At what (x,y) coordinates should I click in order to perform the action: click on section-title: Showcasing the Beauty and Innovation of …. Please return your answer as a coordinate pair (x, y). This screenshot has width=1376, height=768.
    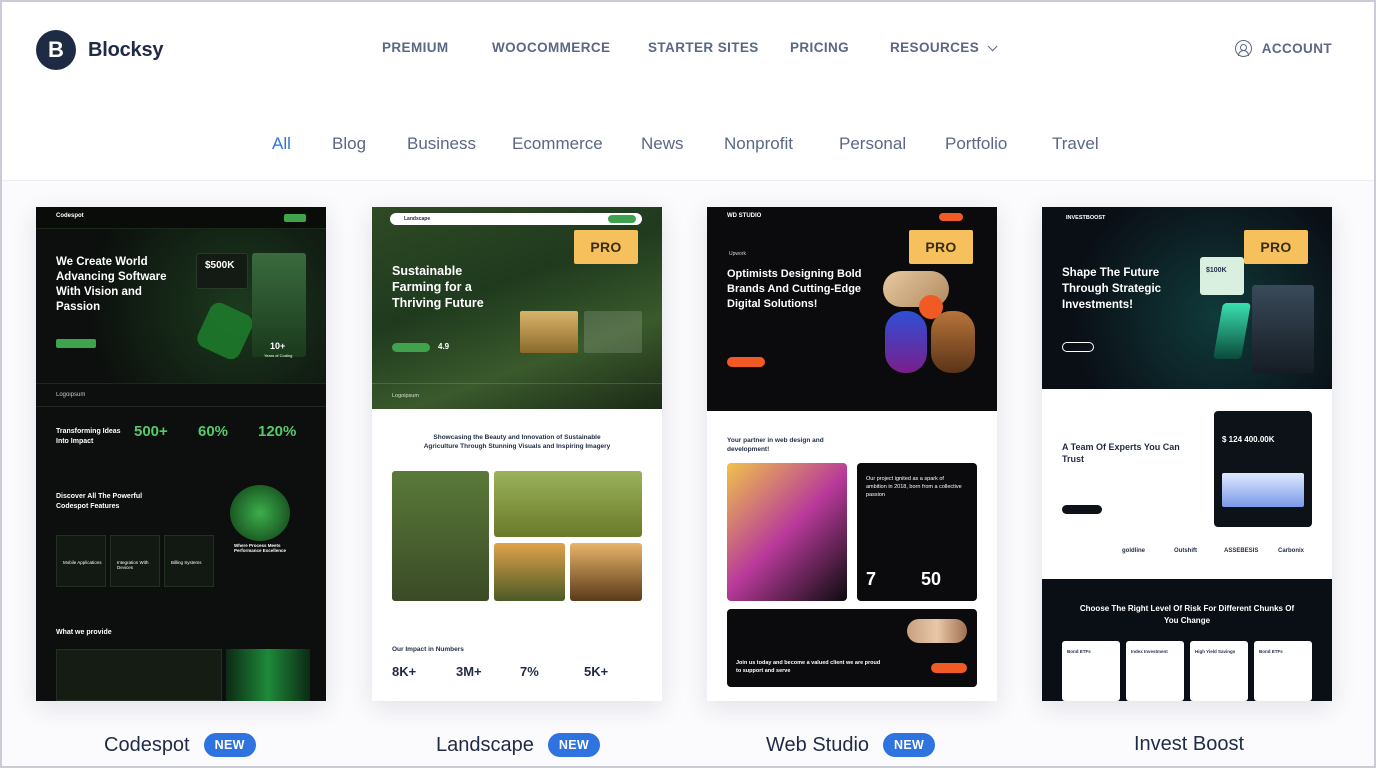
    Looking at the image, I should click on (517, 442).